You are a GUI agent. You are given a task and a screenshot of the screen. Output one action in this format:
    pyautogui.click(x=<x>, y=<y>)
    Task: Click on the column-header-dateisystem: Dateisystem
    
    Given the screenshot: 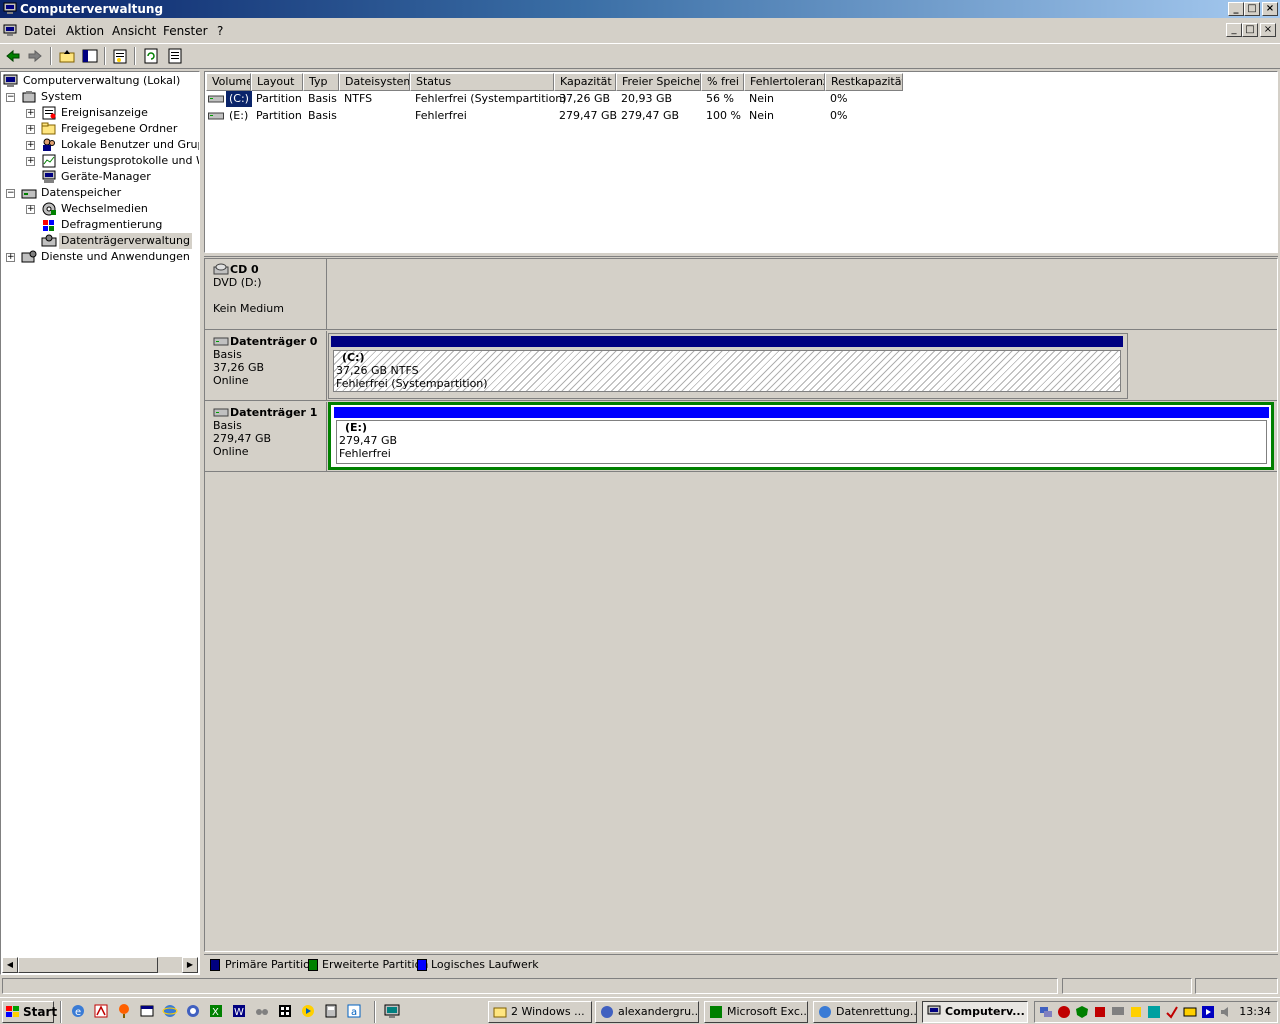 What is the action you would take?
    pyautogui.click(x=374, y=82)
    